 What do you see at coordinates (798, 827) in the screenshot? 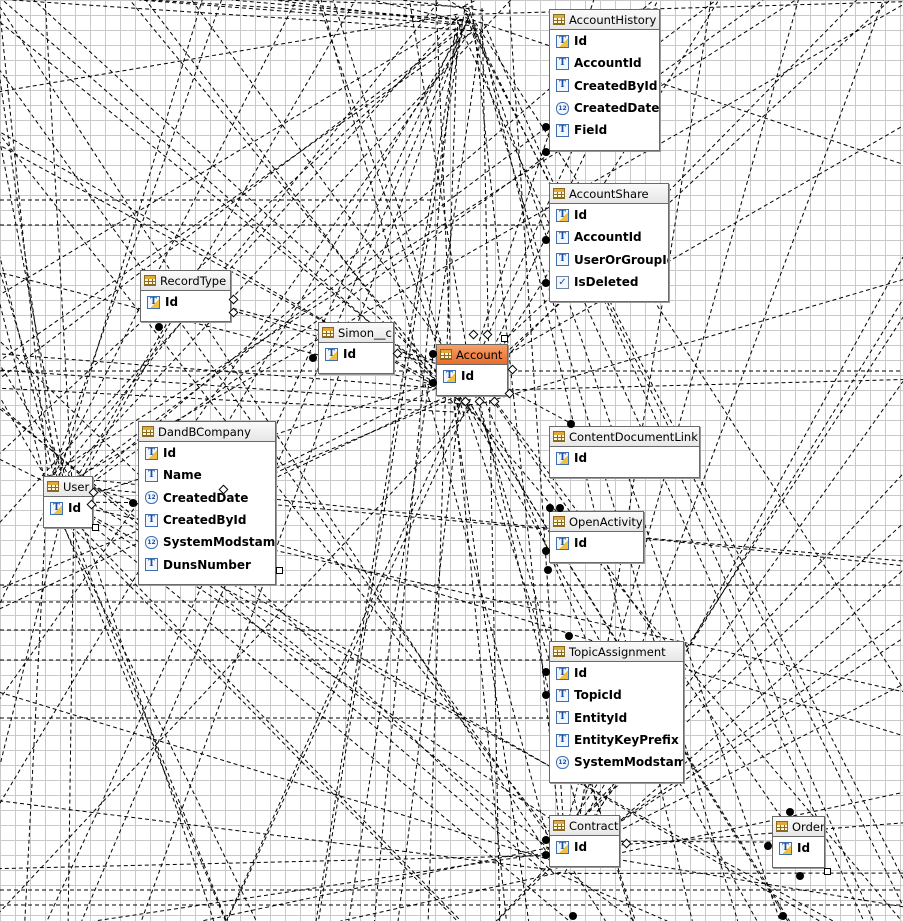
I see `table-header: Order` at bounding box center [798, 827].